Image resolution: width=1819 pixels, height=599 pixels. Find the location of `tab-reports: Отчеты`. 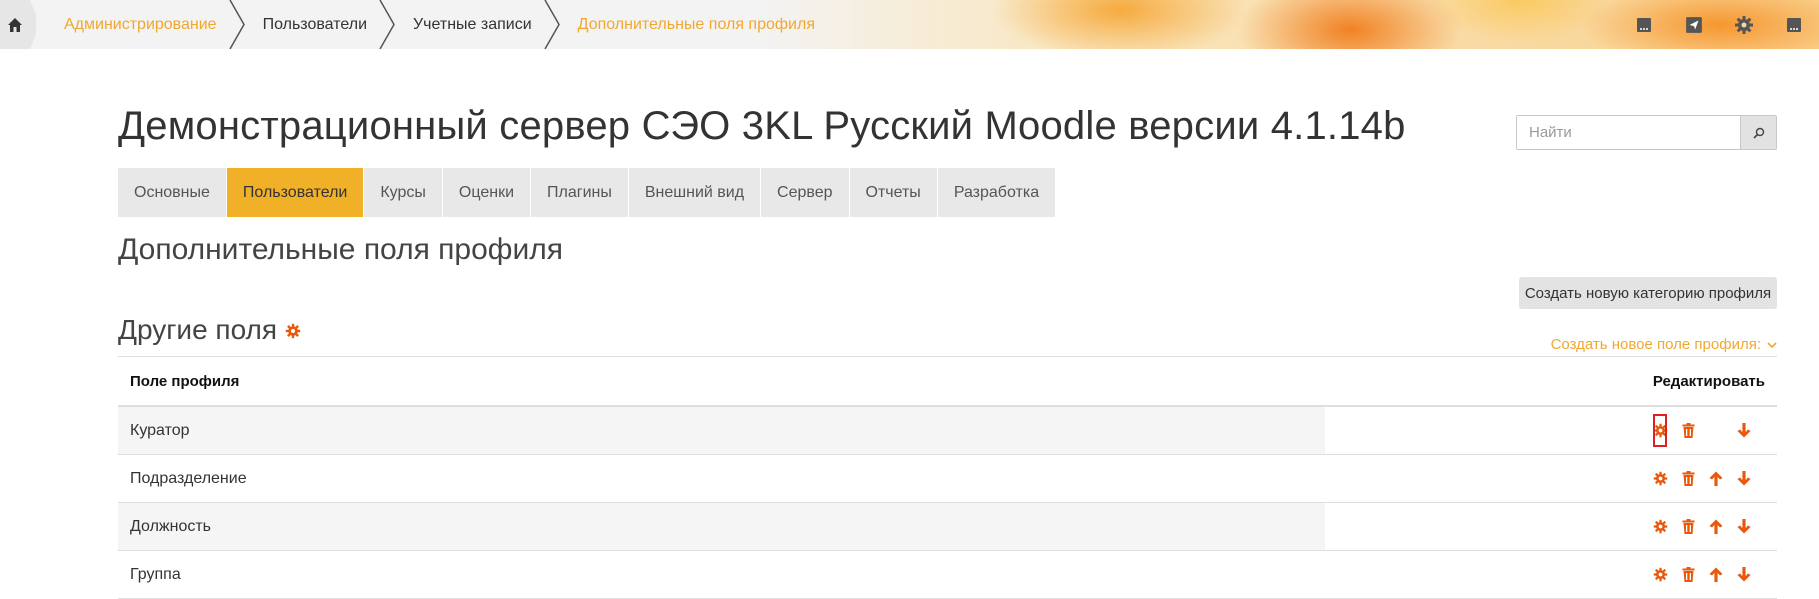

tab-reports: Отчеты is located at coordinates (893, 192).